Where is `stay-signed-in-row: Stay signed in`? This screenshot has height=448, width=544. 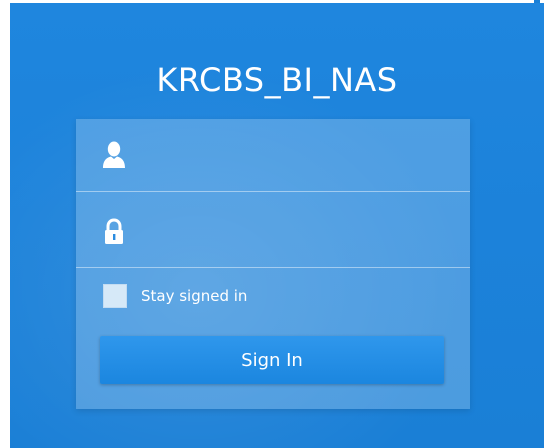 stay-signed-in-row: Stay signed in is located at coordinates (175, 296).